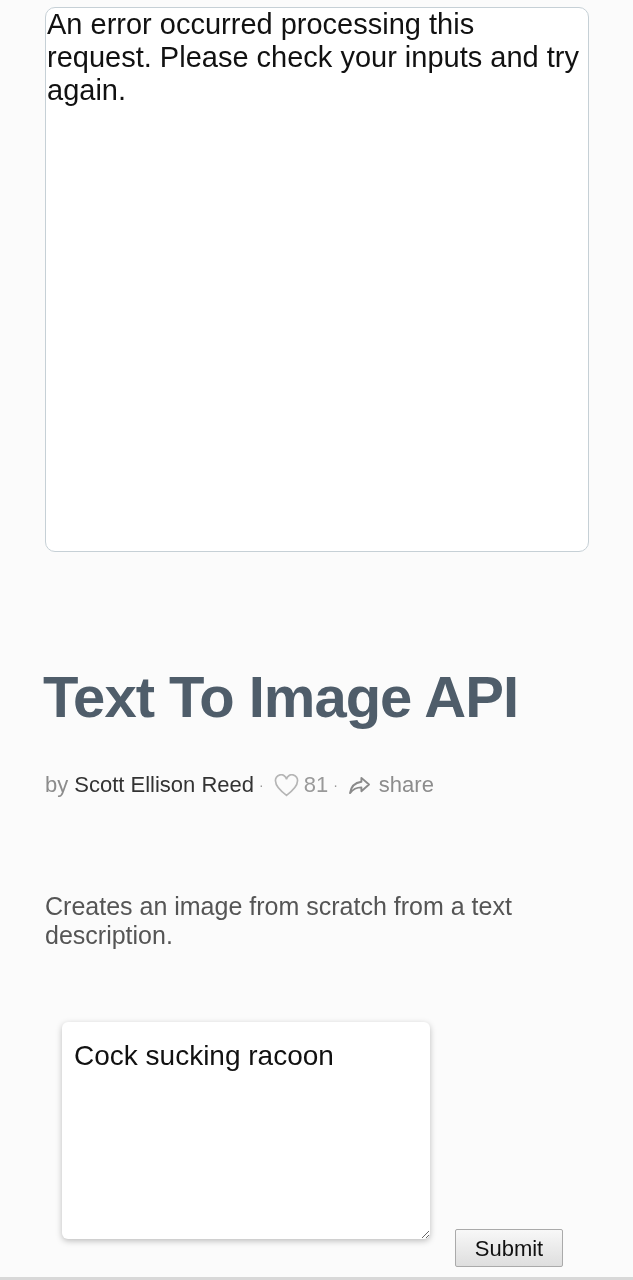 This screenshot has width=633, height=1280. What do you see at coordinates (279, 921) in the screenshot?
I see `description-text: Creates an image from scratch from a text description.` at bounding box center [279, 921].